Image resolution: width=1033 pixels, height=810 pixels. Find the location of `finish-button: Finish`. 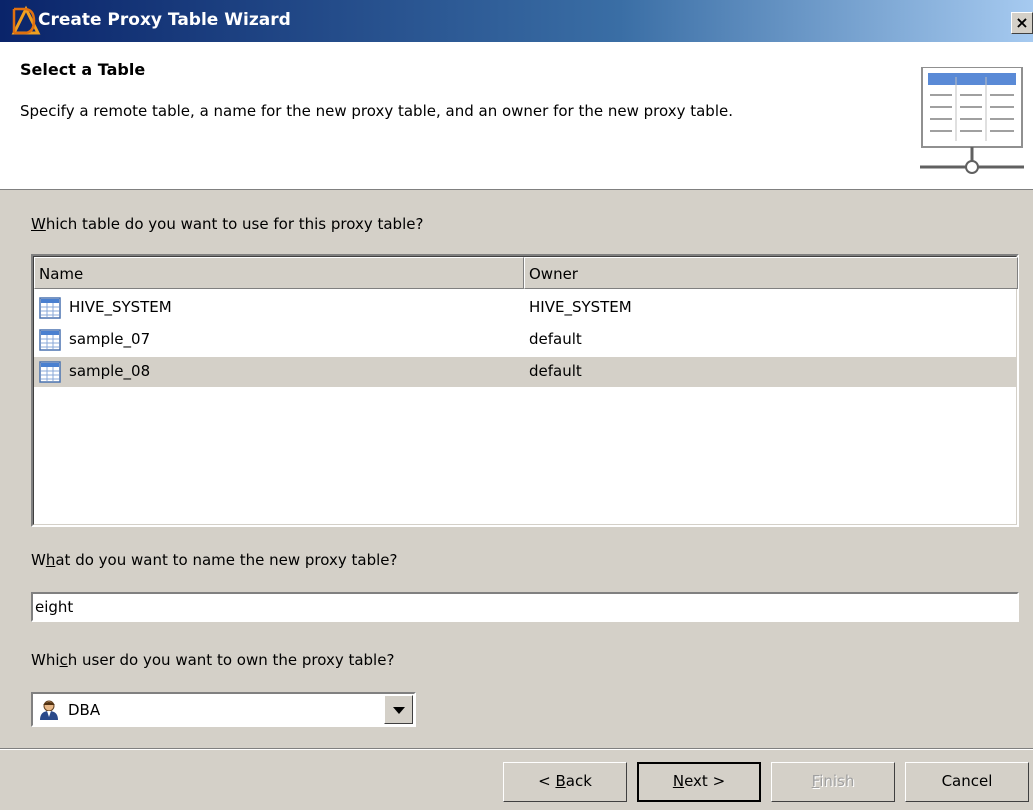

finish-button: Finish is located at coordinates (833, 782).